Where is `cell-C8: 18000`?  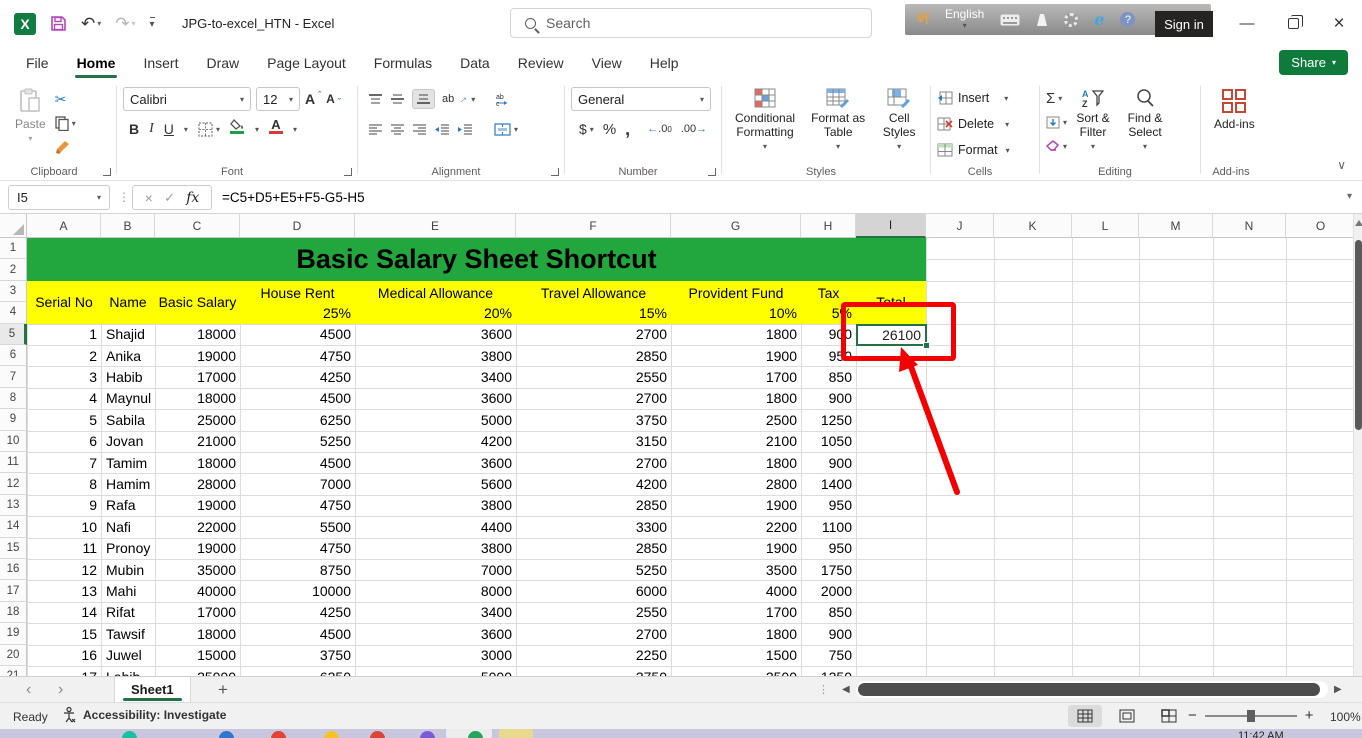 cell-C8: 18000 is located at coordinates (197, 398).